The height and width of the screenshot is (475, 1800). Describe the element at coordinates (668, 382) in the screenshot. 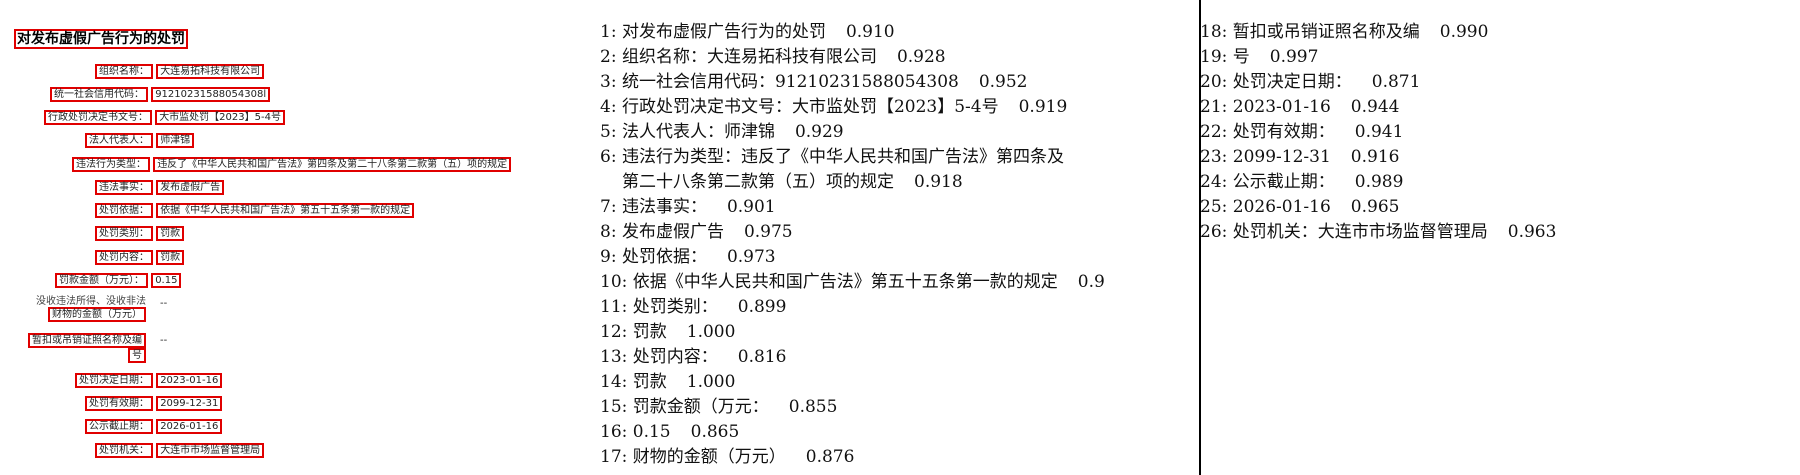

I see `ocr-row: 14: 罚款 1.000` at that location.